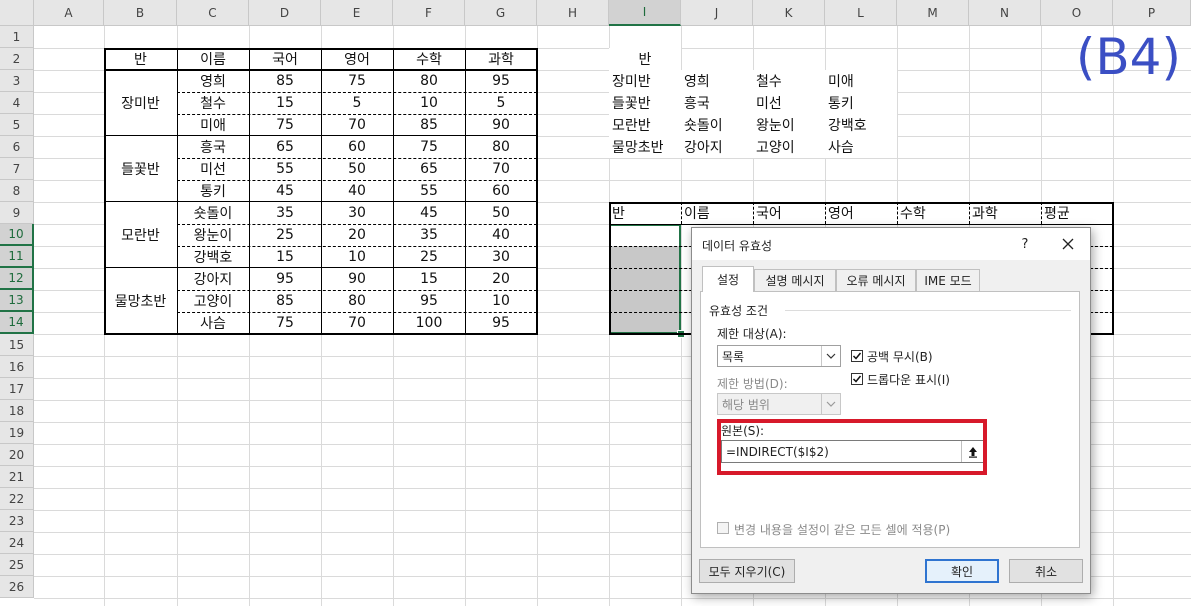 The image size is (1191, 606). What do you see at coordinates (779, 356) in the screenshot?
I see `allow-select: 목록` at bounding box center [779, 356].